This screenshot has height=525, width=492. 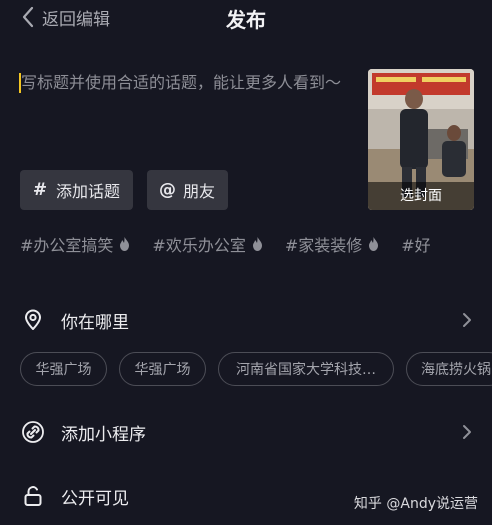 What do you see at coordinates (199, 191) in the screenshot?
I see `mention-friends-label: 朋友` at bounding box center [199, 191].